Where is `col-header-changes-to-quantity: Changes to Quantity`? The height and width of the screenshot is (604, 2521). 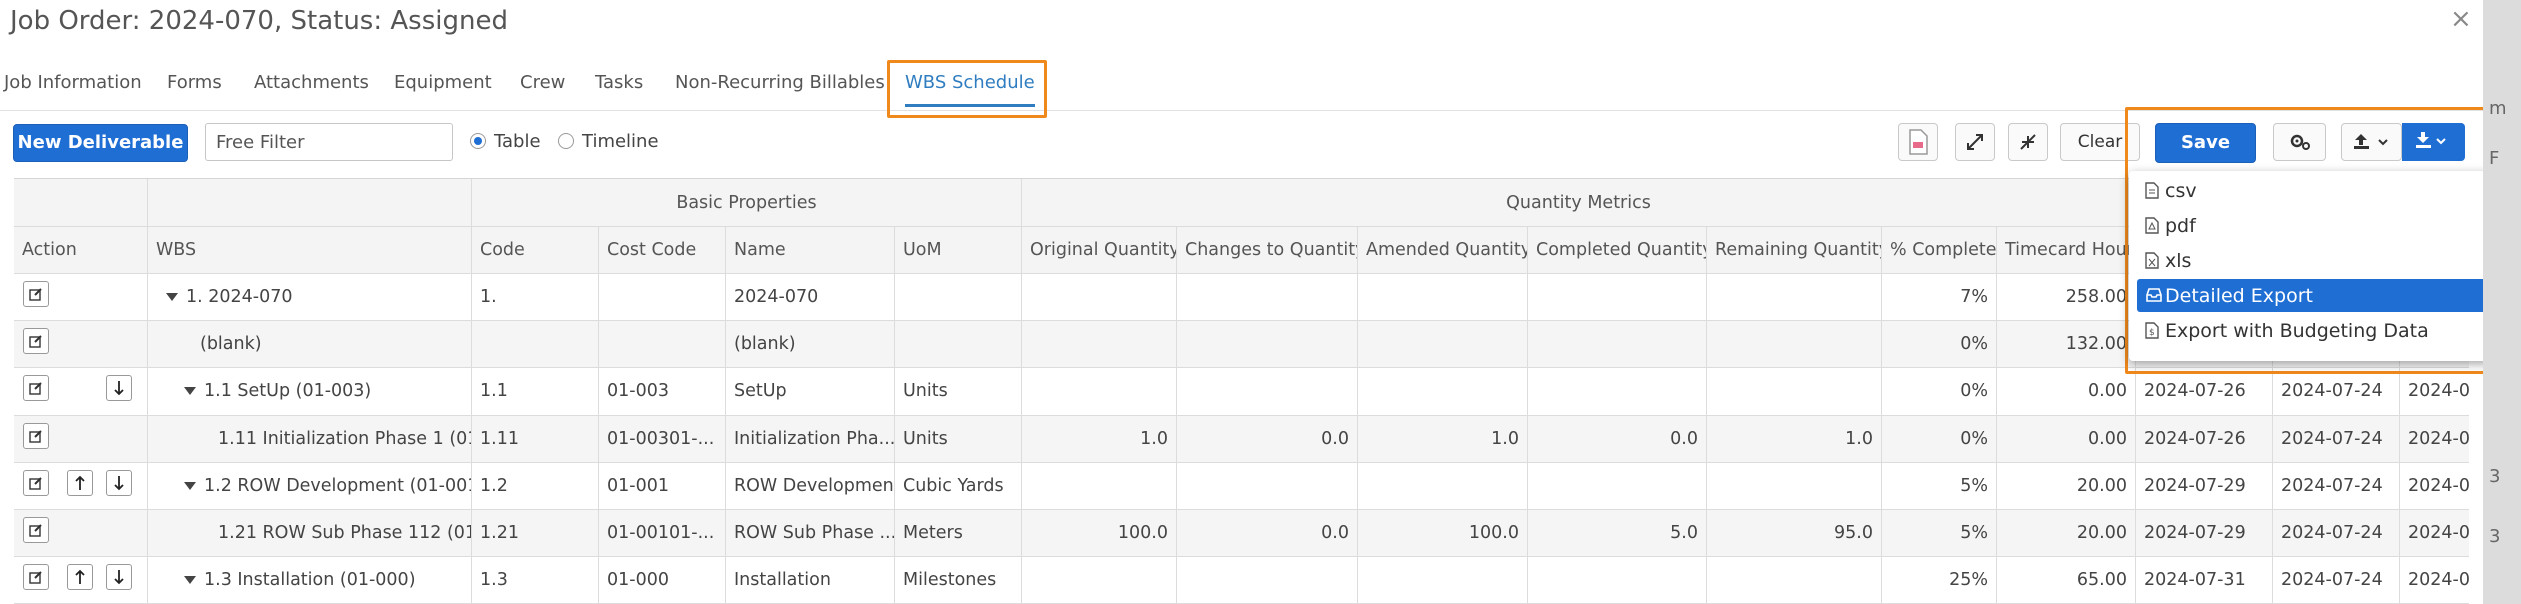
col-header-changes-to-quantity: Changes to Quantity is located at coordinates (1267, 250).